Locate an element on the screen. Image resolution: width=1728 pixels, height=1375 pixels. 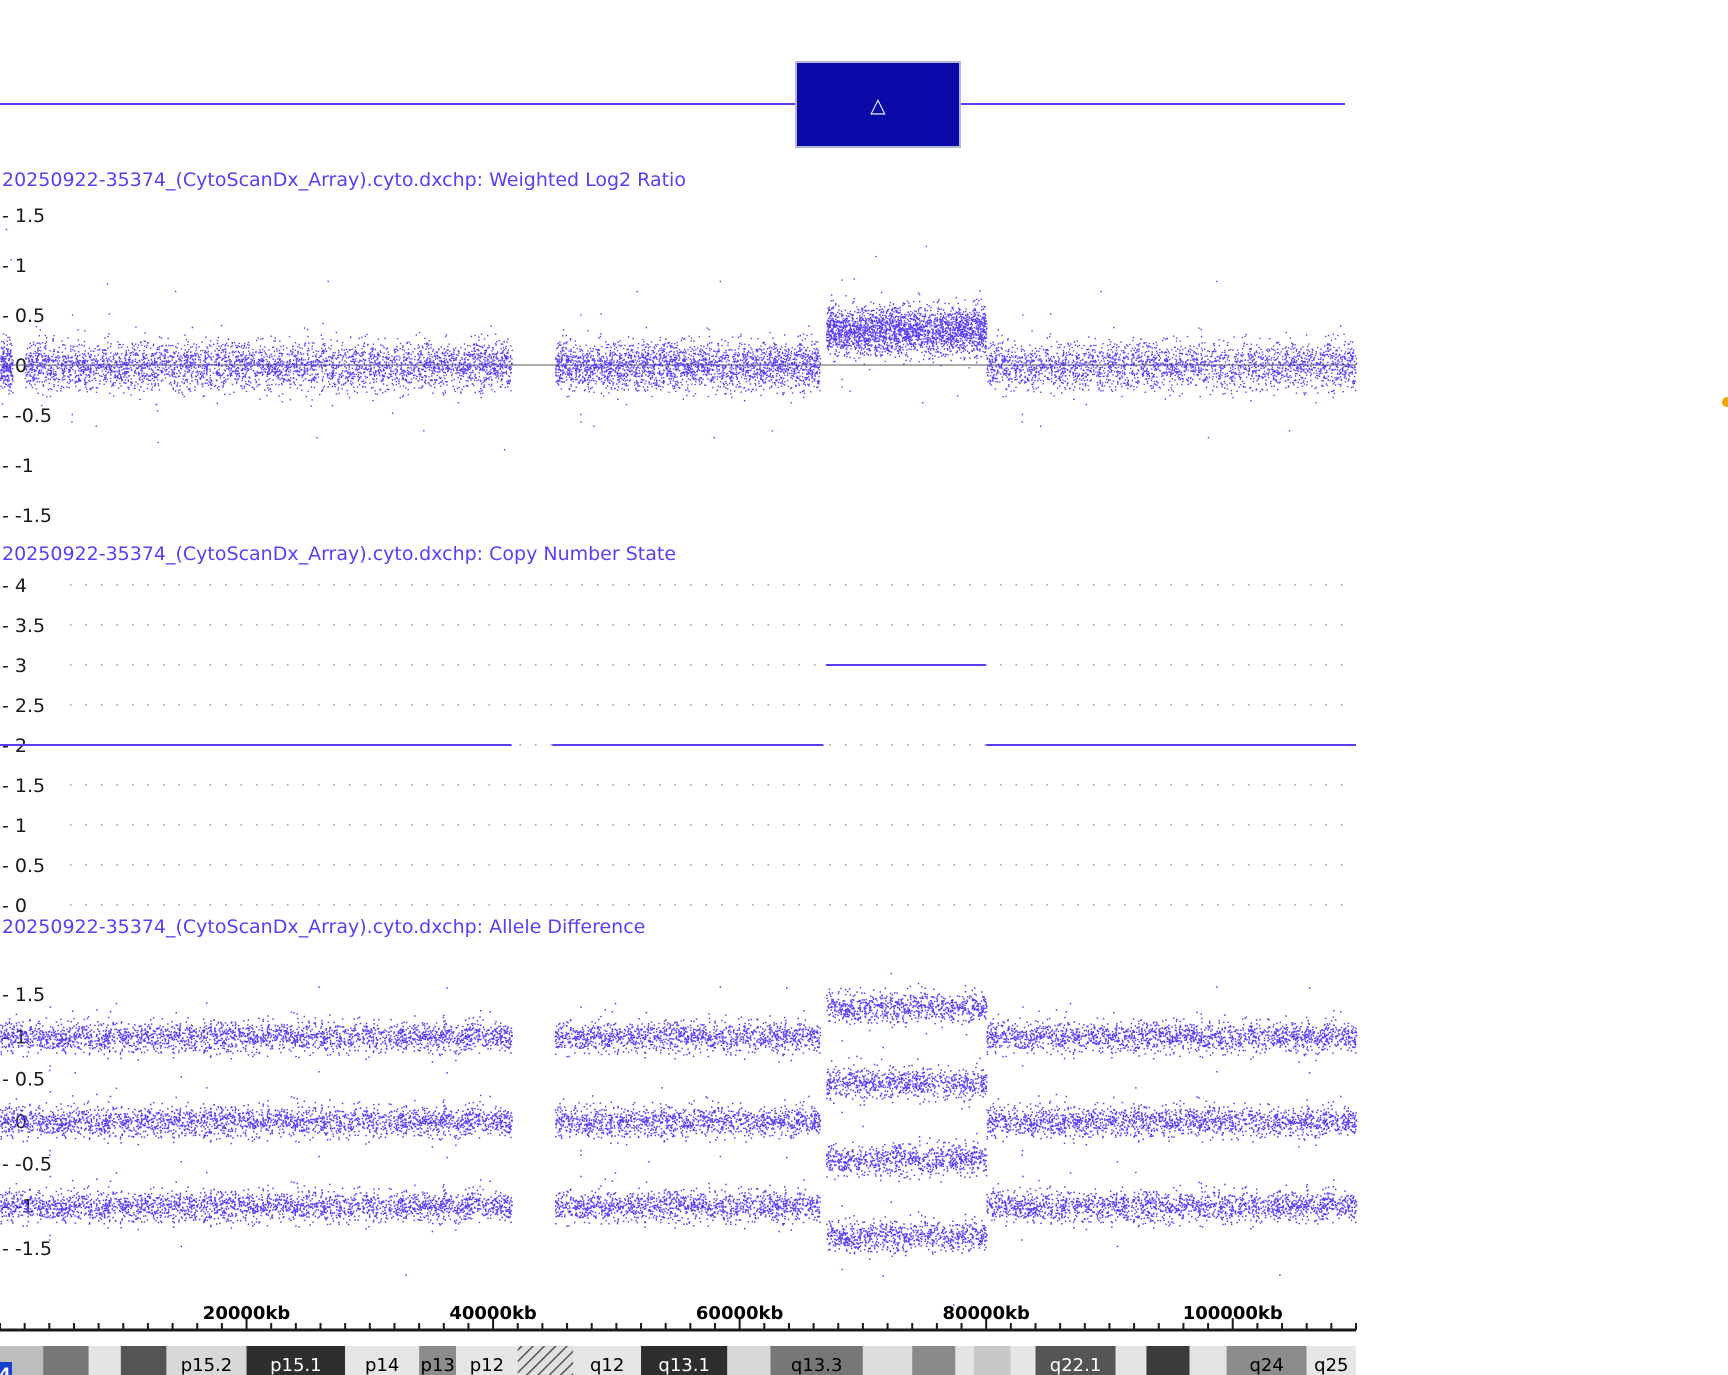
ideogram-band-label-10: q13.1 is located at coordinates (684, 1365).